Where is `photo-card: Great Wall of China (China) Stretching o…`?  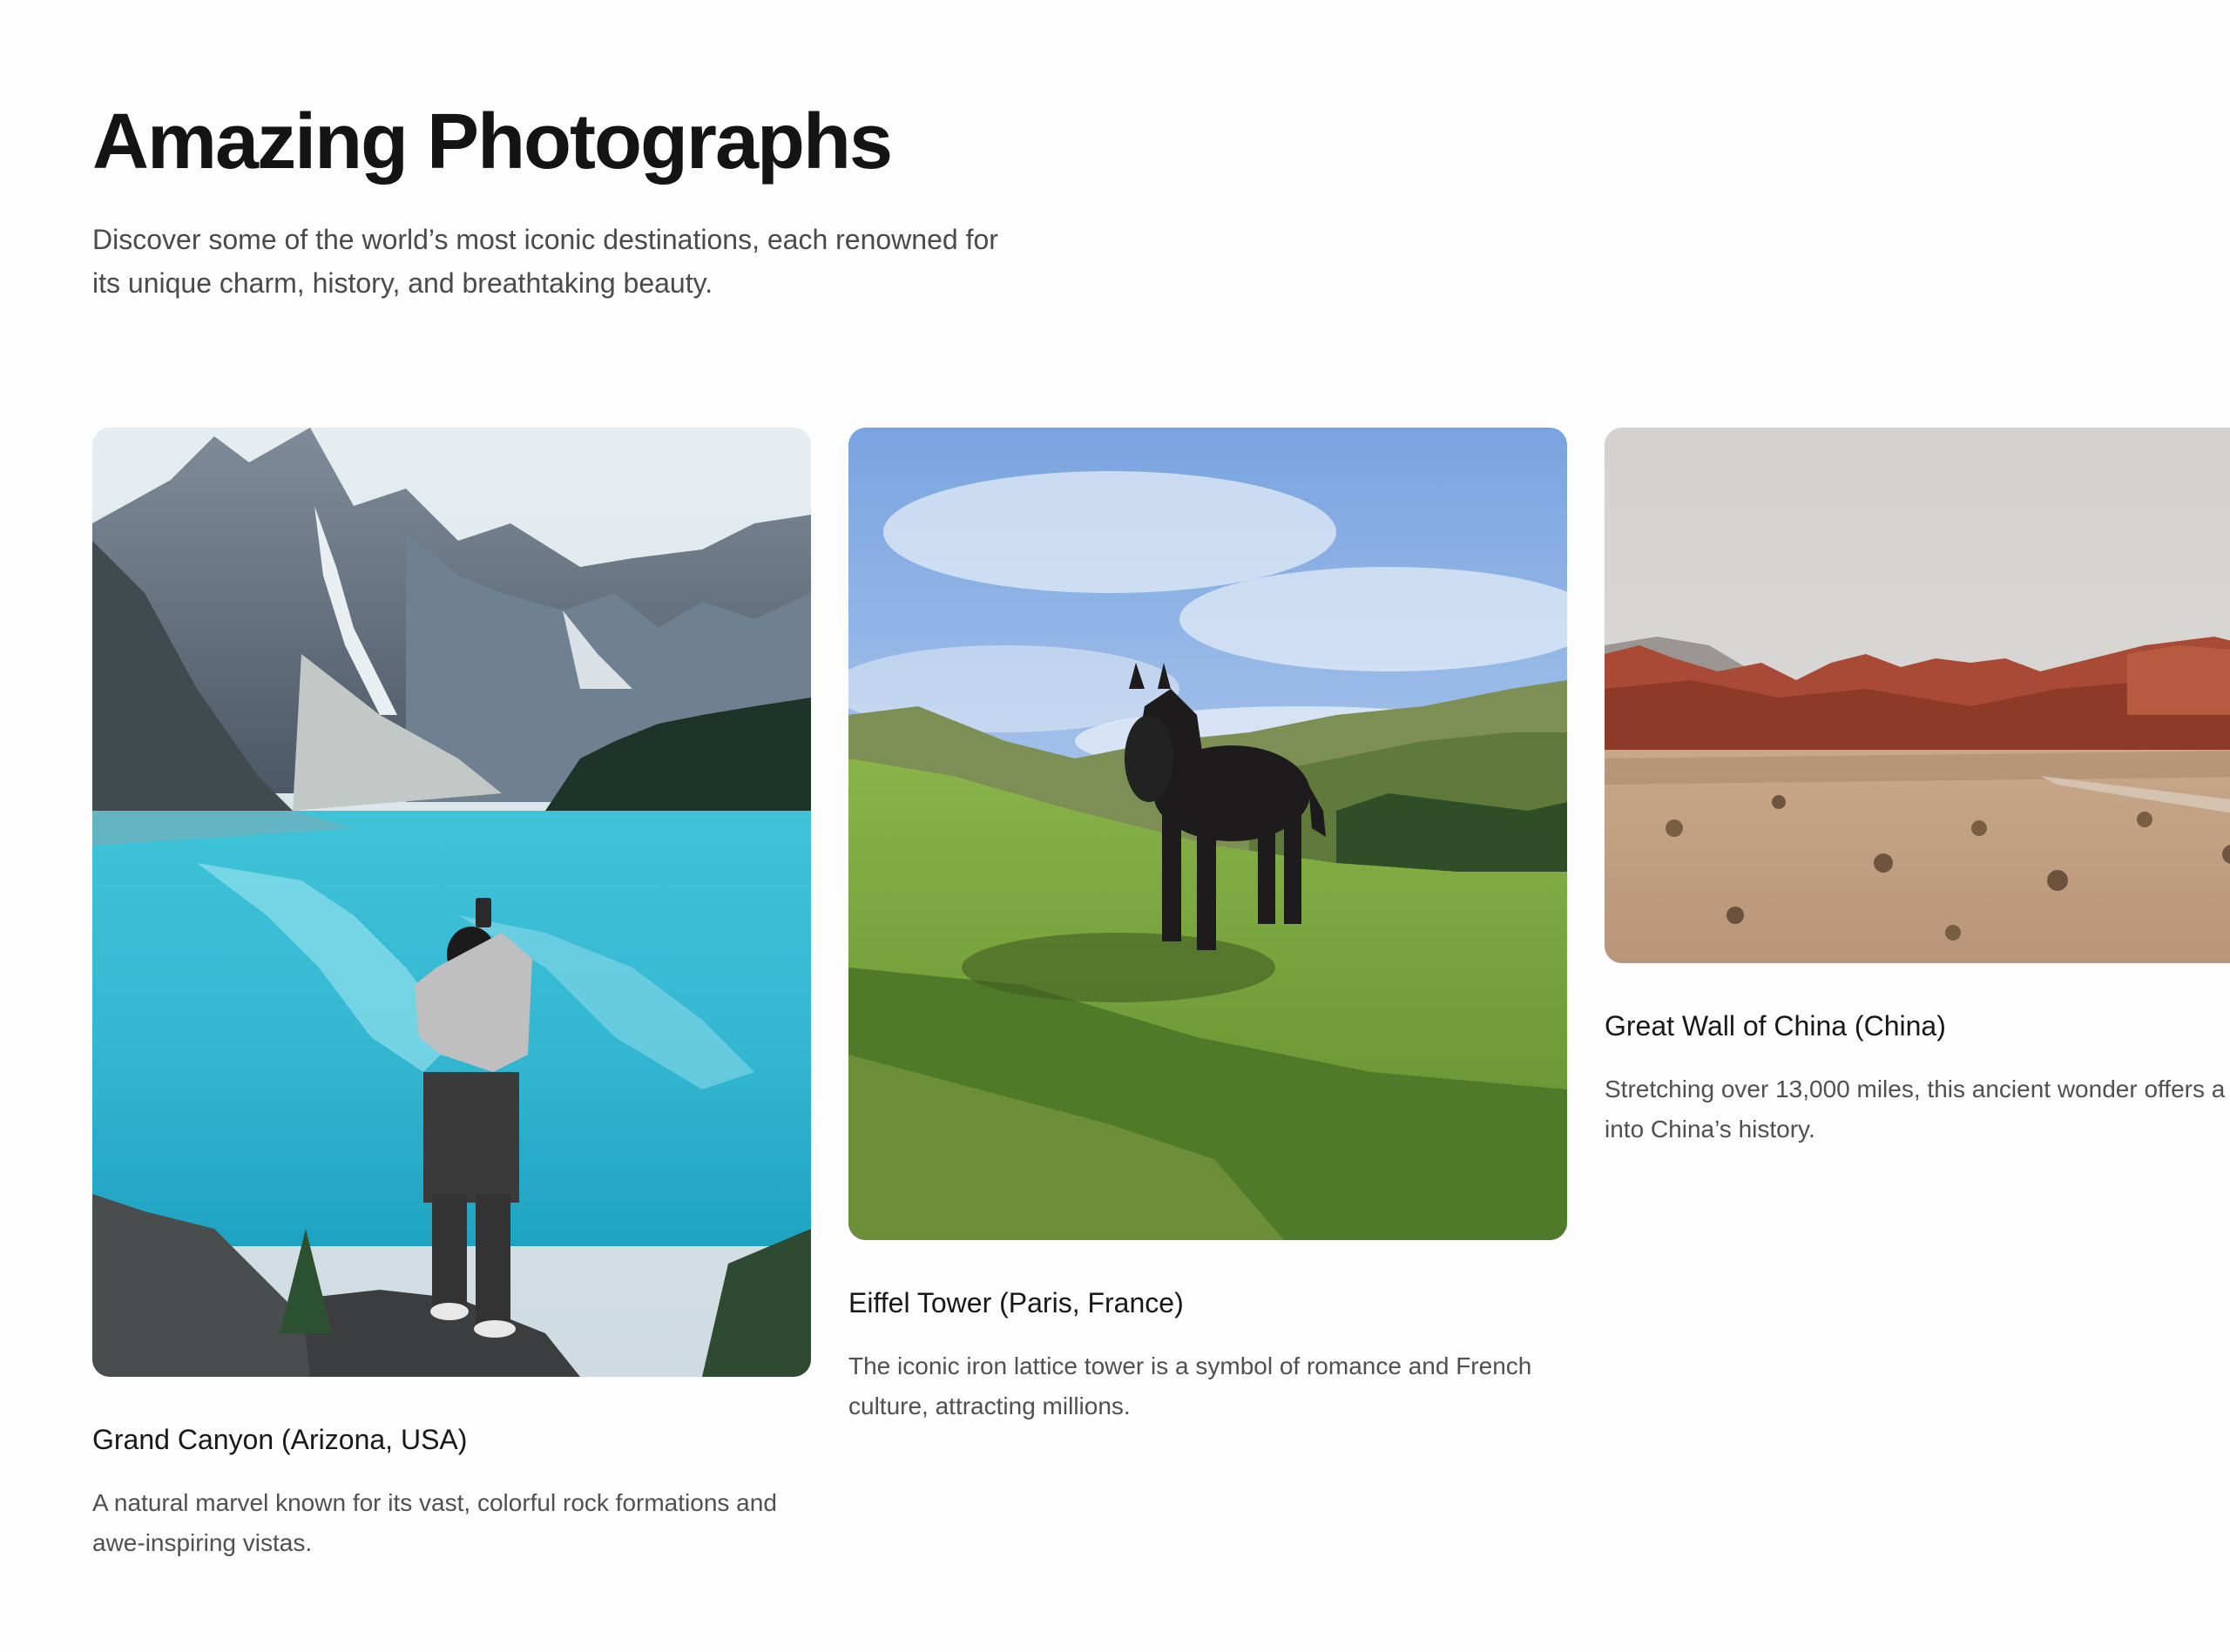 photo-card: Great Wall of China (China) Stretching o… is located at coordinates (1917, 789).